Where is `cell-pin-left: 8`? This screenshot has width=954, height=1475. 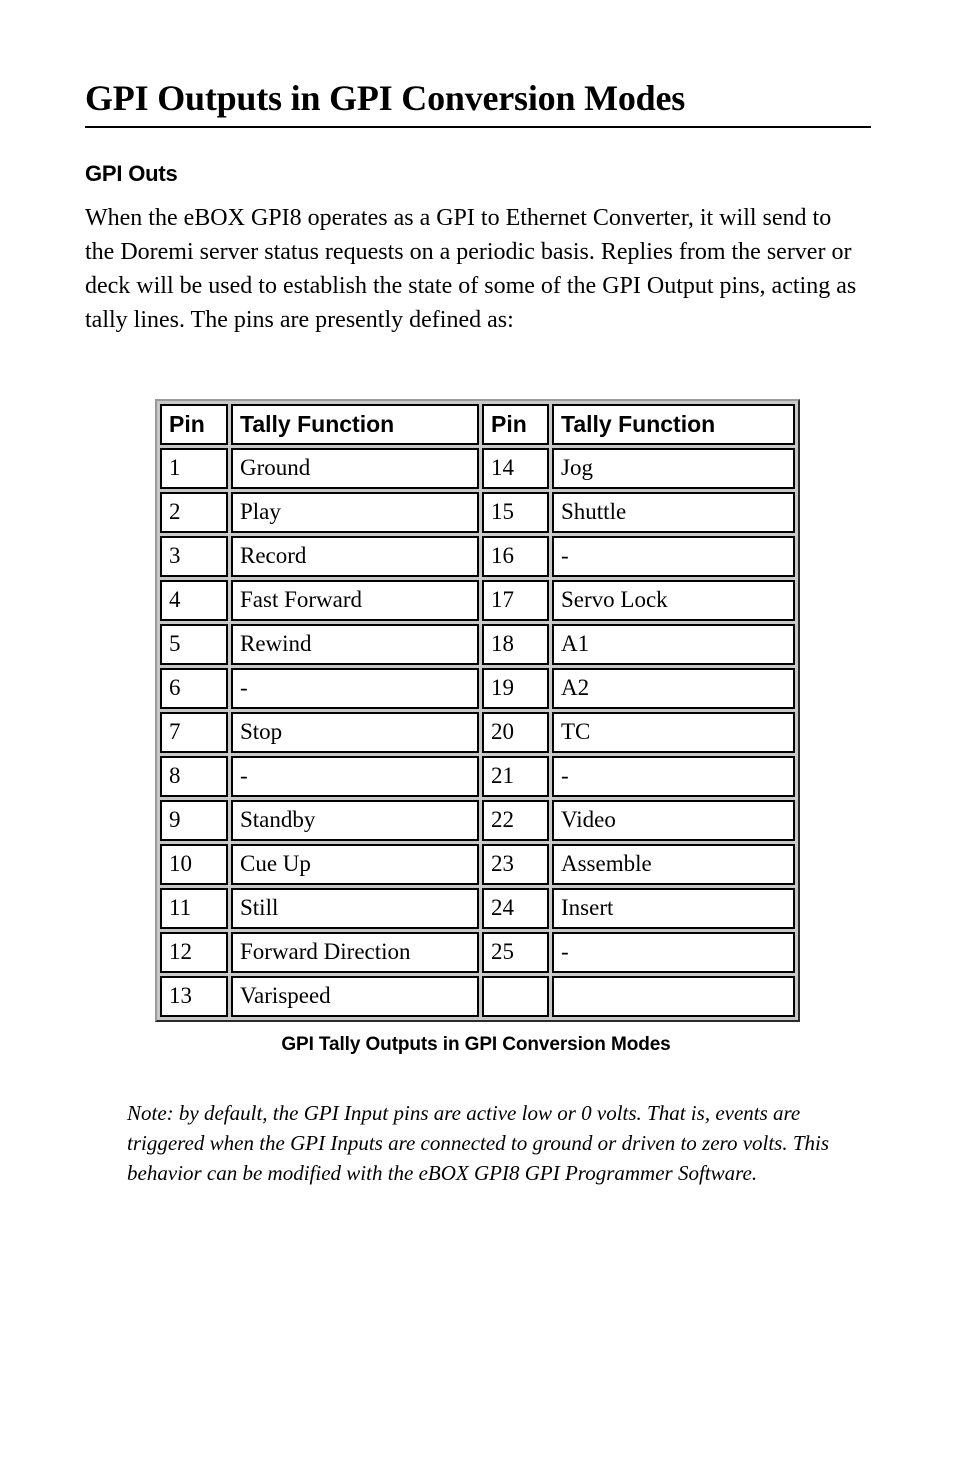 cell-pin-left: 8 is located at coordinates (194, 777).